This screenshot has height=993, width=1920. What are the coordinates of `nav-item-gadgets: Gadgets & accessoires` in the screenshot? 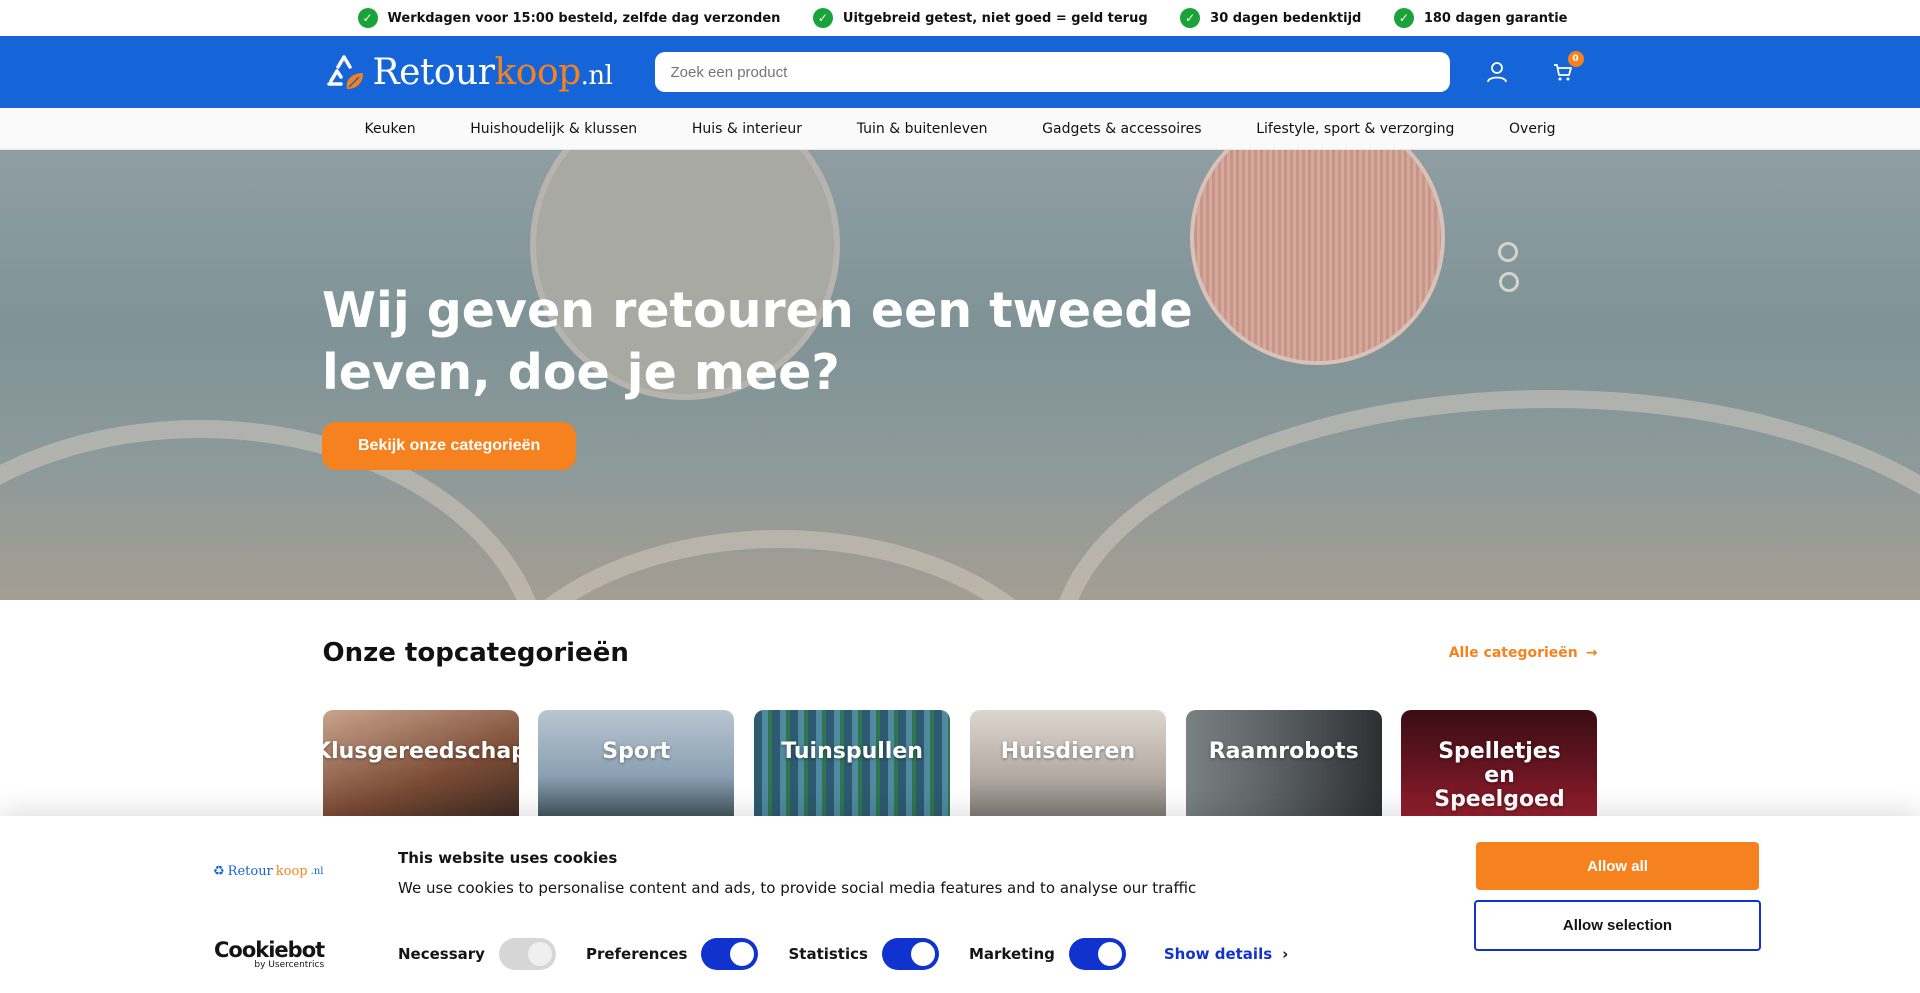 It's located at (1121, 129).